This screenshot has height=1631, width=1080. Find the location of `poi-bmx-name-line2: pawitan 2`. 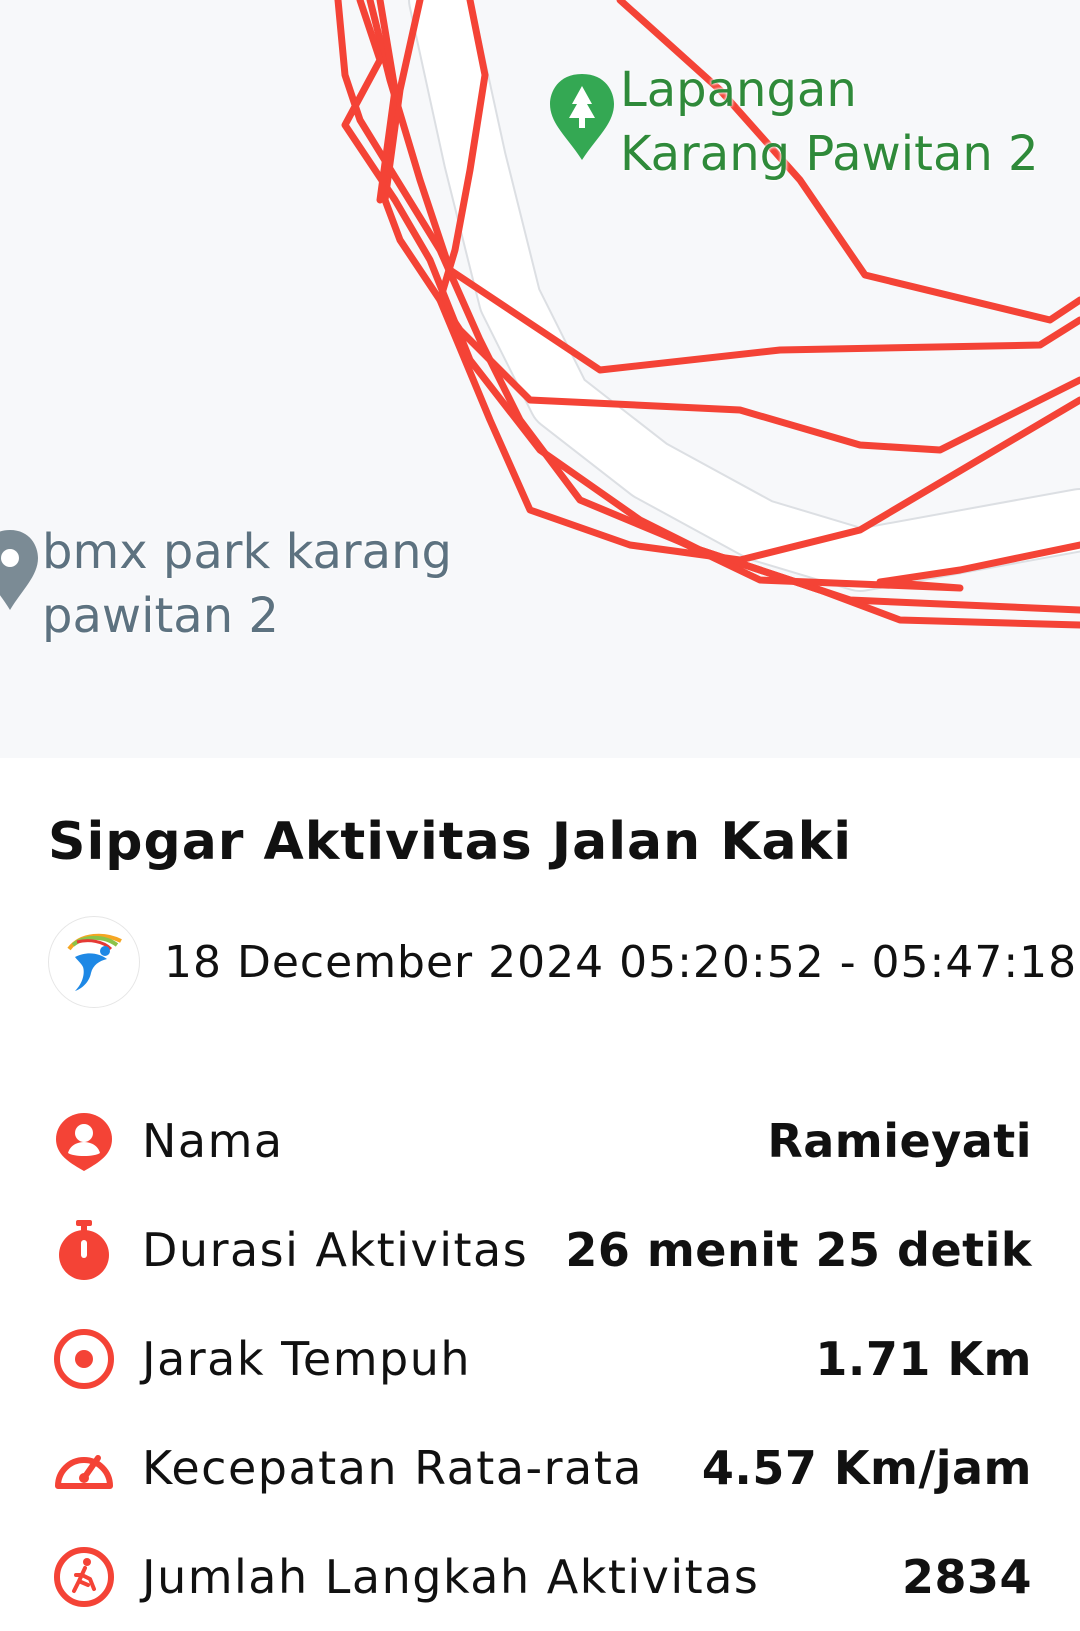

poi-bmx-name-line2: pawitan 2 is located at coordinates (160, 616).